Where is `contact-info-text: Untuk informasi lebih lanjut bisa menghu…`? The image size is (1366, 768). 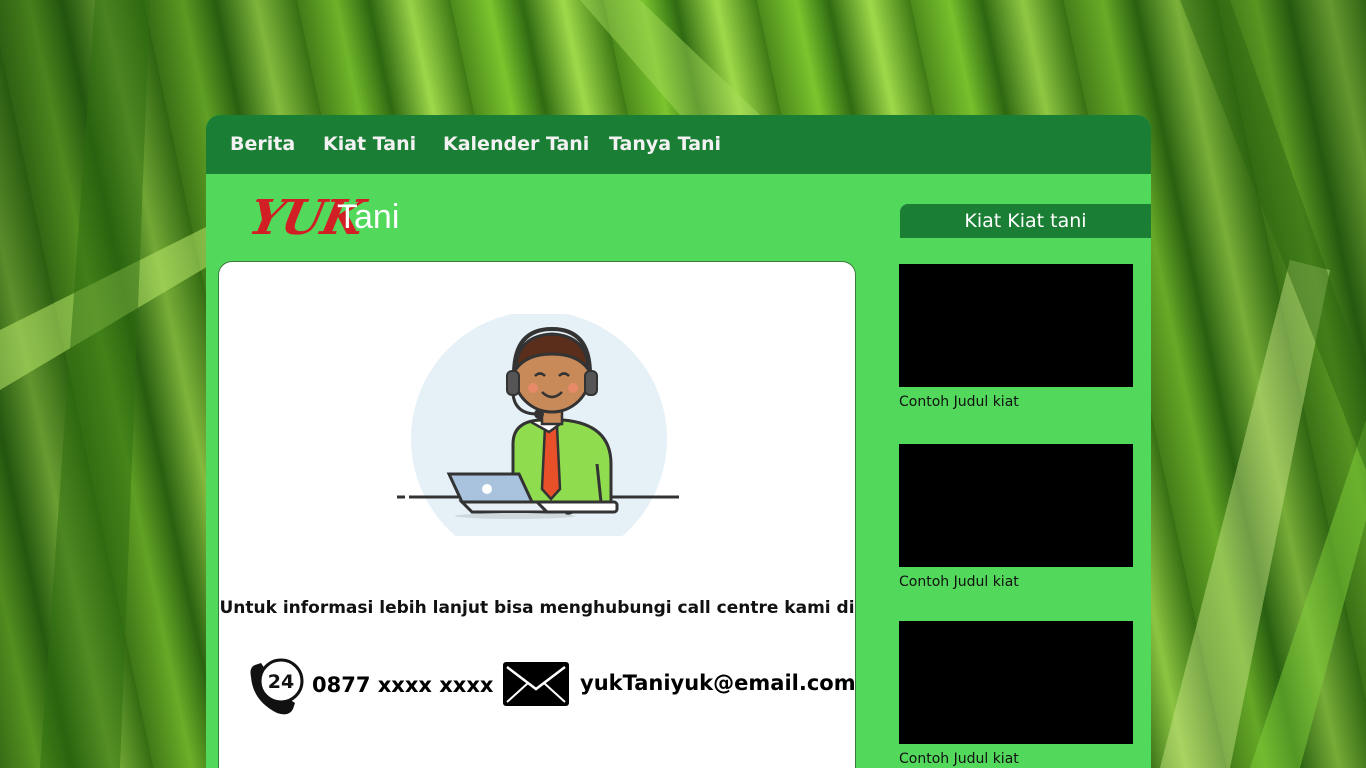
contact-info-text: Untuk informasi lebih lanjut bisa menghu… is located at coordinates (537, 608).